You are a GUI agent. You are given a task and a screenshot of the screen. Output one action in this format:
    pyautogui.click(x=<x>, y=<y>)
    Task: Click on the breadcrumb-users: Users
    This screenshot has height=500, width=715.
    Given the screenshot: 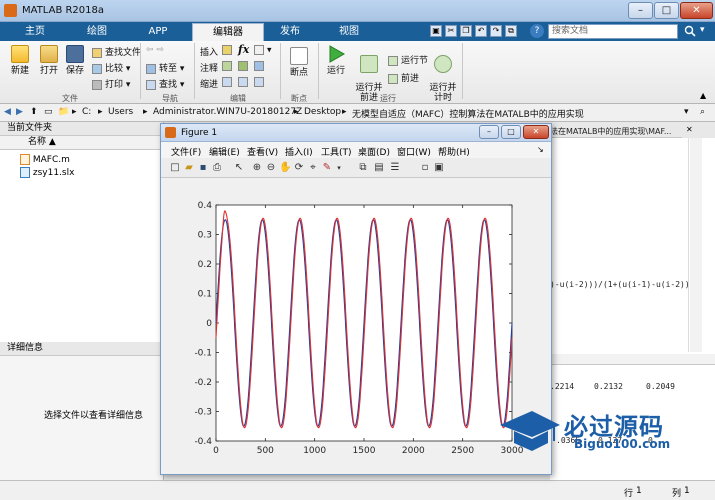 What is the action you would take?
    pyautogui.click(x=120, y=112)
    